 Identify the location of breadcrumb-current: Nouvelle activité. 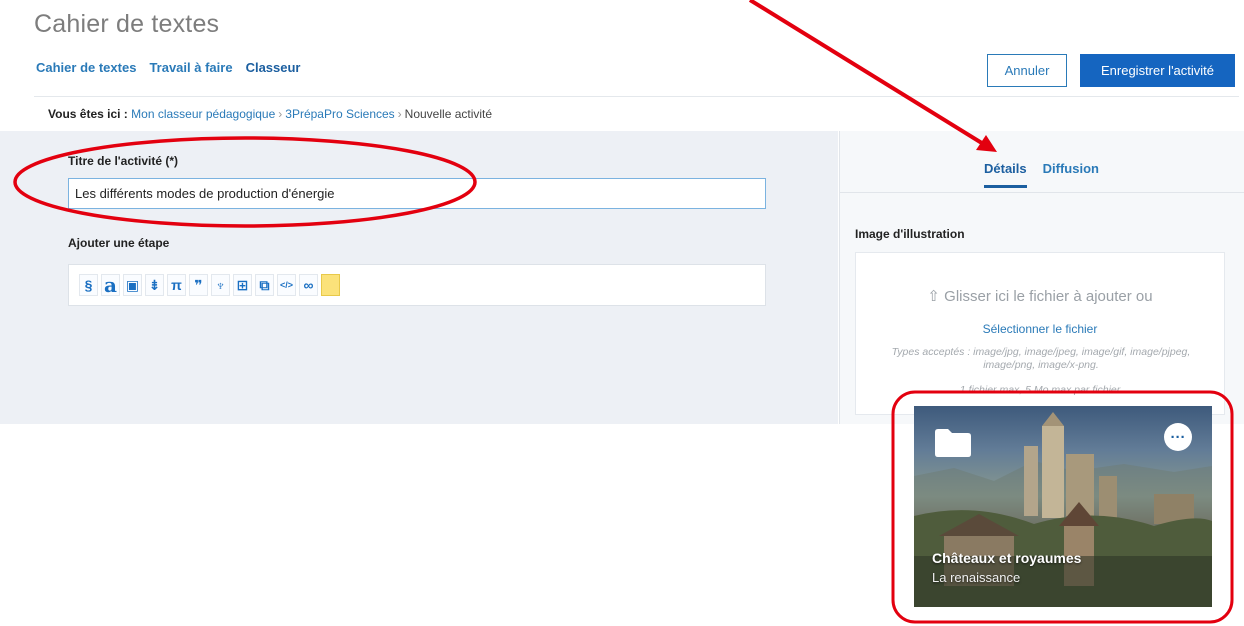
(448, 114).